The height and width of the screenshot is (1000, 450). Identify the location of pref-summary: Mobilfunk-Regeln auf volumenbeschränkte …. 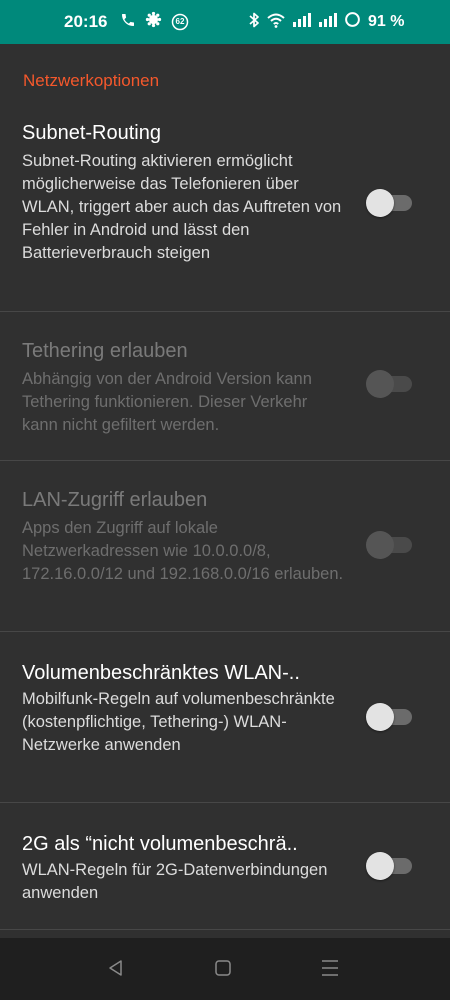
(178, 722).